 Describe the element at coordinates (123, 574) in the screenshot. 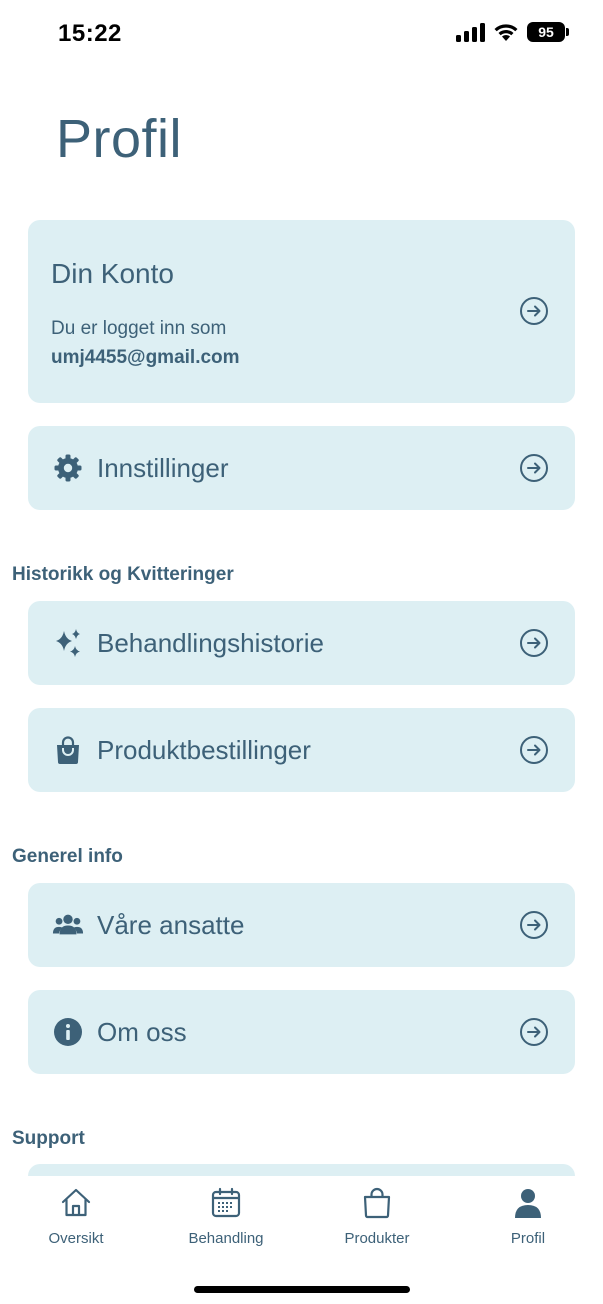

I see `section-title-history: Historikk og Kvitteringer` at that location.